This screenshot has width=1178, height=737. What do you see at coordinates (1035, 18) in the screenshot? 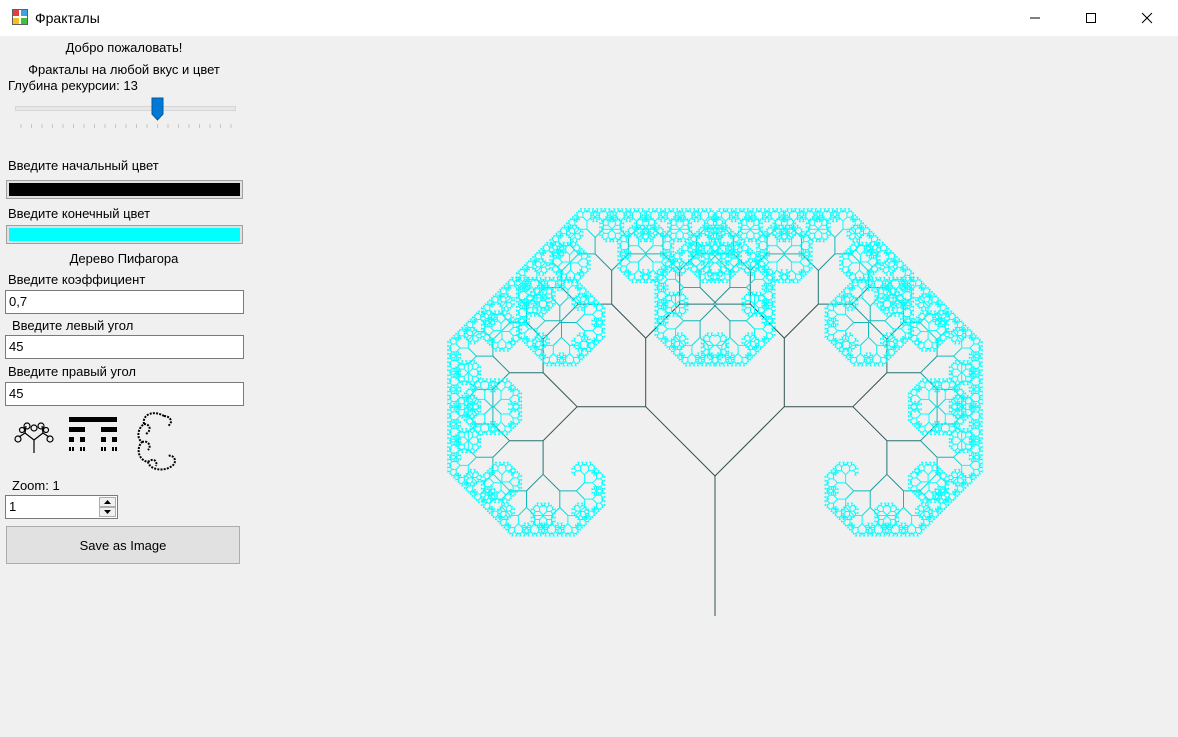
I see `minimize-button` at bounding box center [1035, 18].